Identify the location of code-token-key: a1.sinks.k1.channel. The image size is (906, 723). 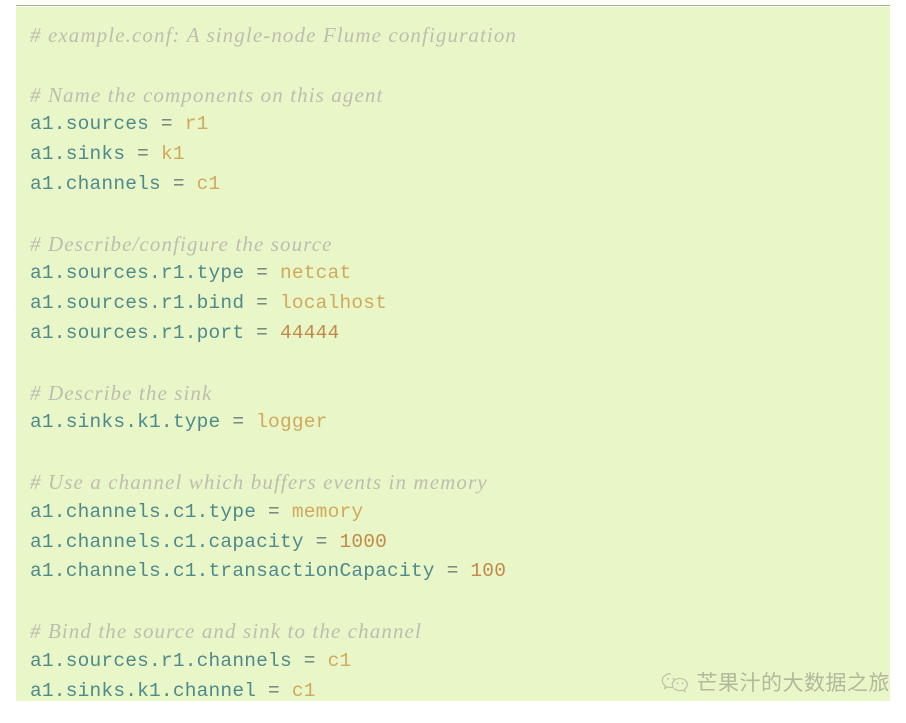
(143, 690).